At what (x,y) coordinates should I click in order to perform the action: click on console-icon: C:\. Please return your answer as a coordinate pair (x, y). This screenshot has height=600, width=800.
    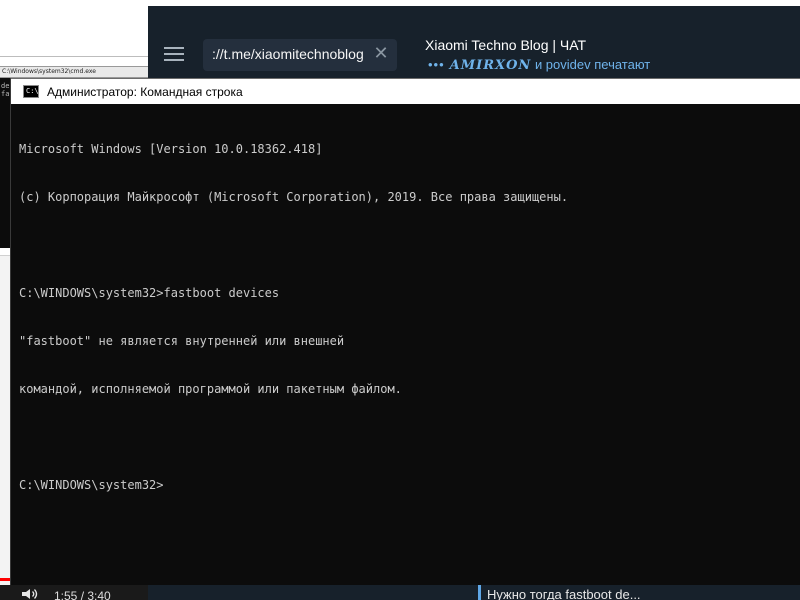
    Looking at the image, I should click on (31, 91).